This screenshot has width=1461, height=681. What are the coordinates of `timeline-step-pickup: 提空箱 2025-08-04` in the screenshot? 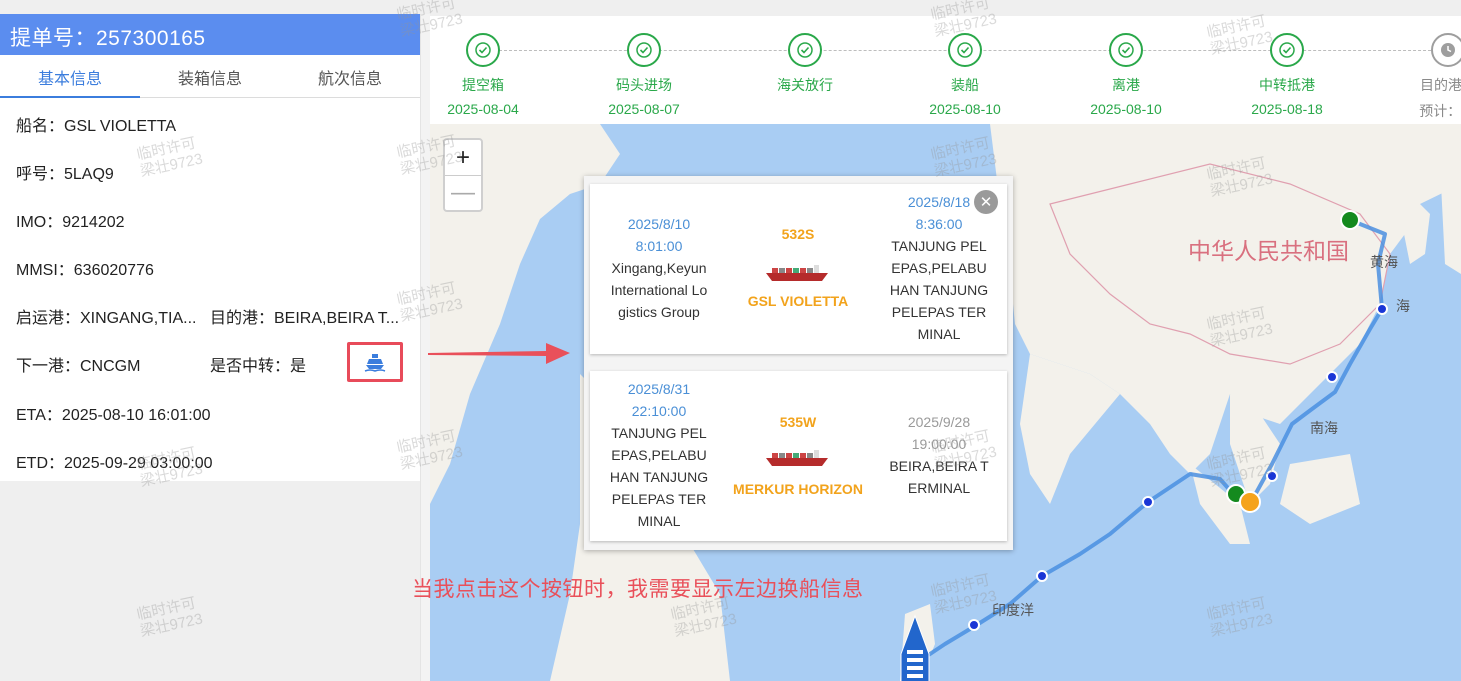 It's located at (483, 75).